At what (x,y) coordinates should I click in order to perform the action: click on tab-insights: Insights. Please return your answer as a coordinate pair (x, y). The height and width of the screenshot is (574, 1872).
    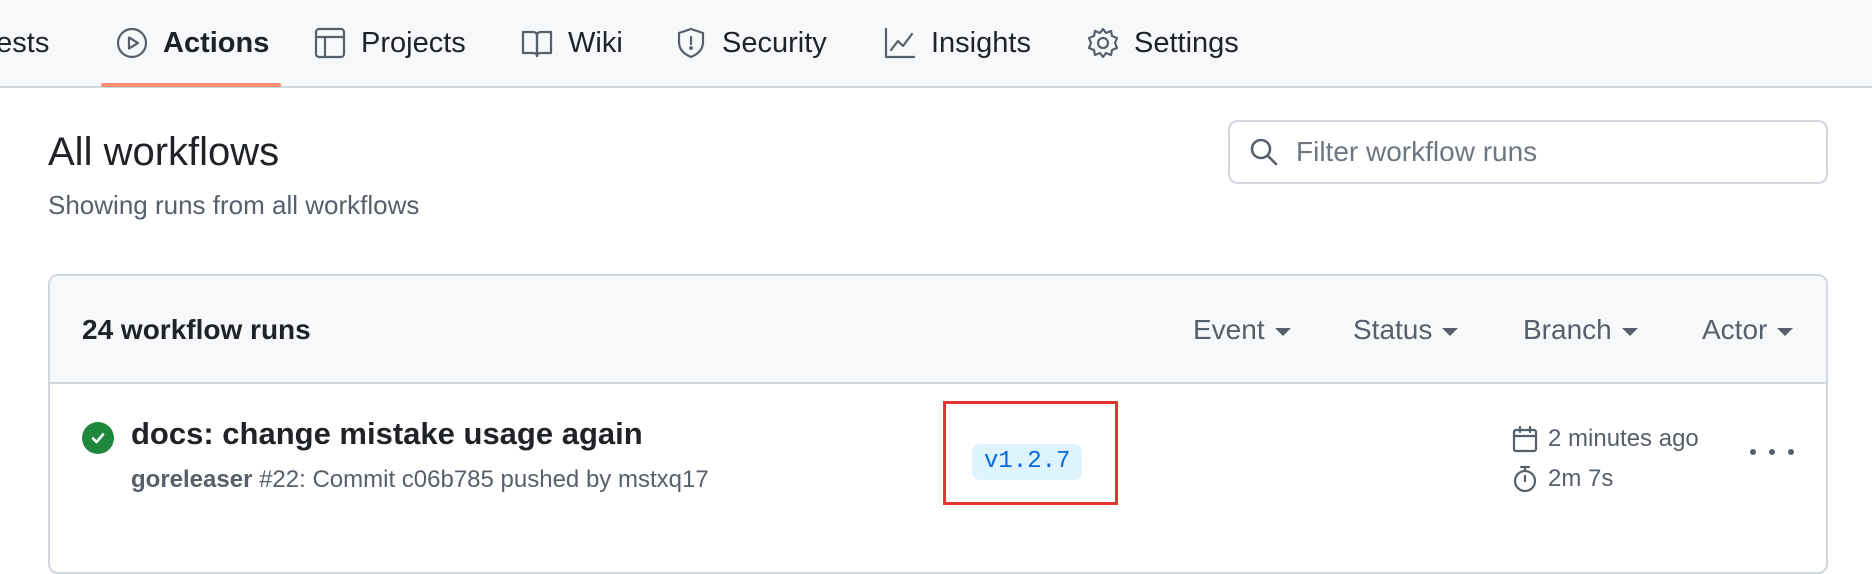
    Looking at the image, I should click on (957, 43).